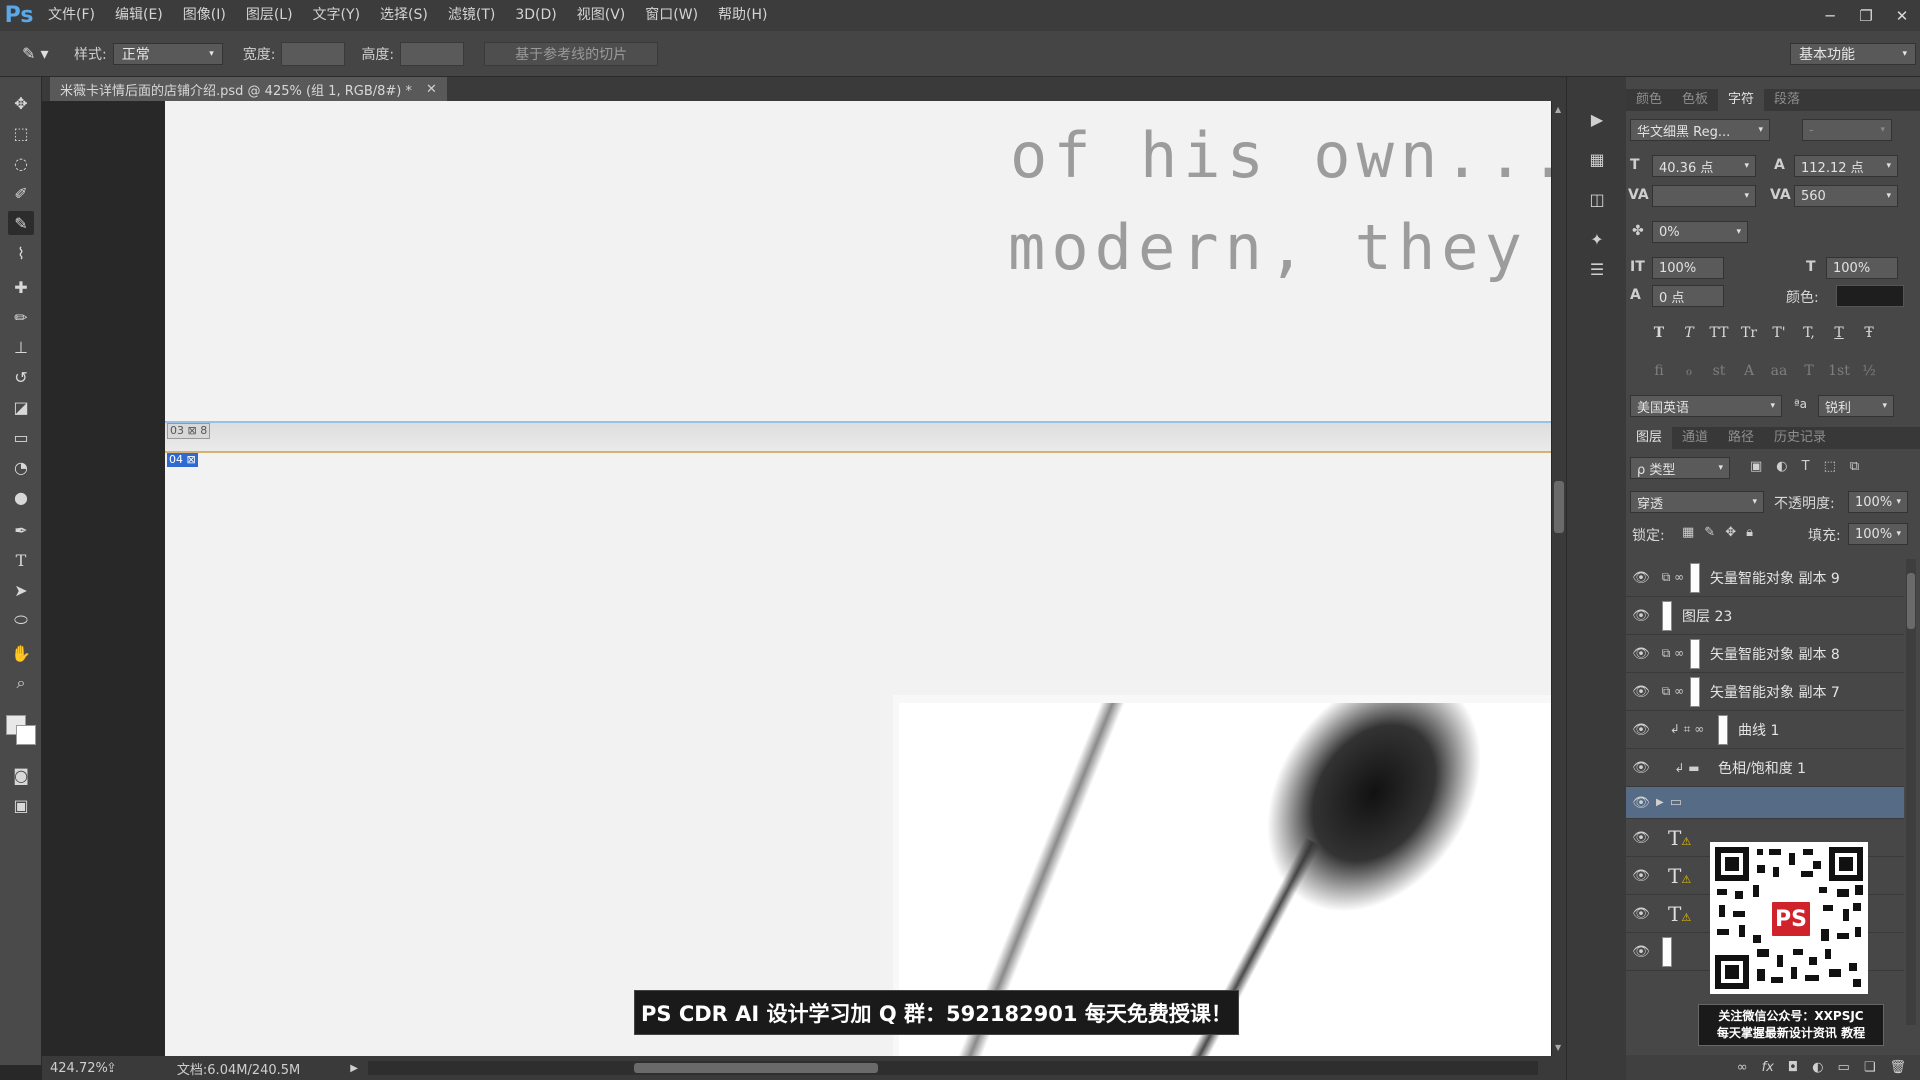  I want to click on swash-button: A, so click(1749, 371).